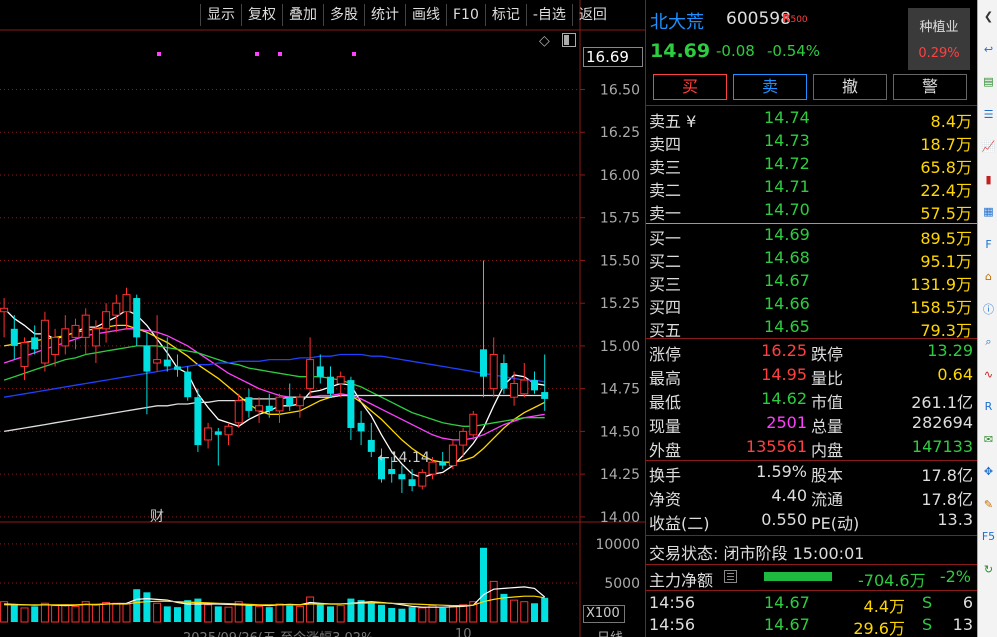 The image size is (997, 637). What do you see at coordinates (302, 15) in the screenshot?
I see `menu-overlay: 叠加` at bounding box center [302, 15].